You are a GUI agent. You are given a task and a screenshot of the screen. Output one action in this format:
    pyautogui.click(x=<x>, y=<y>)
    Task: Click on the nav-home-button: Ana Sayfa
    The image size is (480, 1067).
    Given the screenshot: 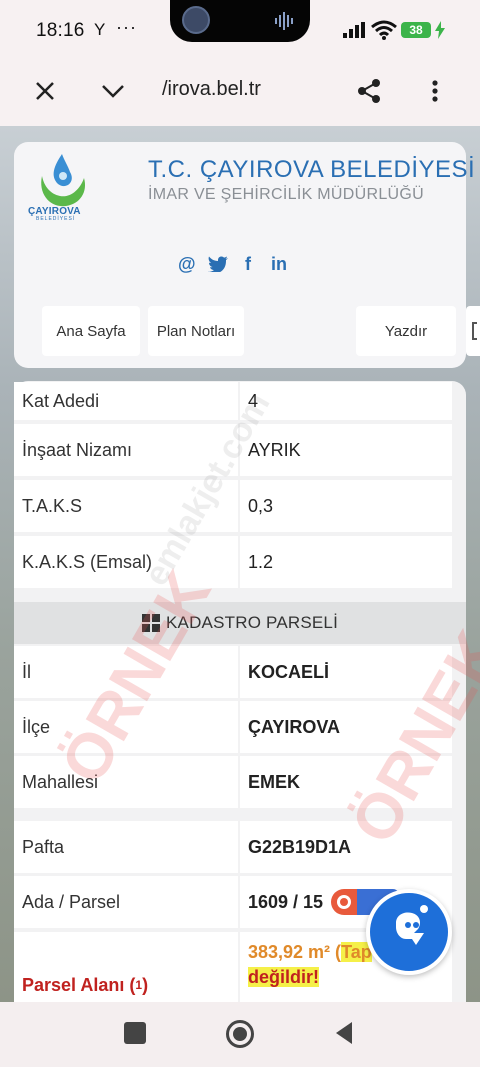 What is the action you would take?
    pyautogui.click(x=91, y=331)
    